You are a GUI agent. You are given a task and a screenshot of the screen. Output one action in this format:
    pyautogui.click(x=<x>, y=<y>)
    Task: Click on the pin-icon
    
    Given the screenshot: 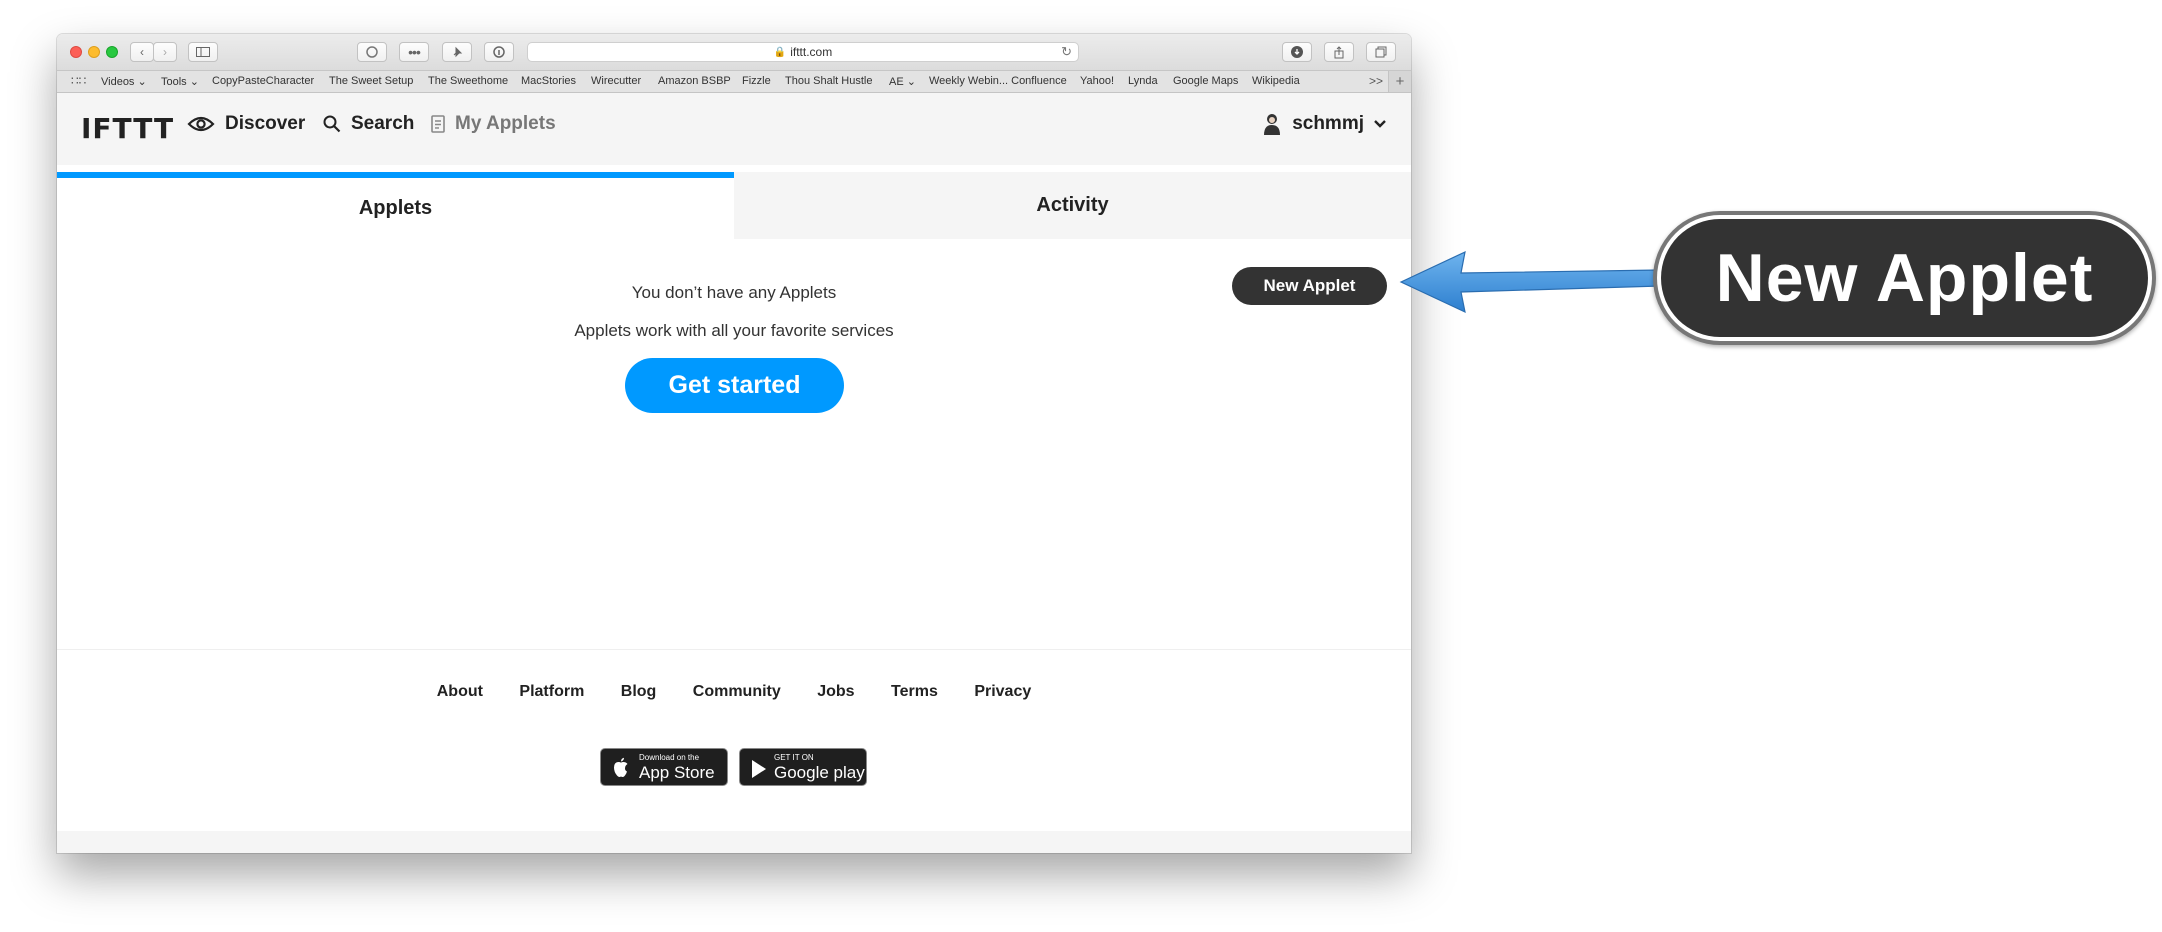 What is the action you would take?
    pyautogui.click(x=458, y=52)
    